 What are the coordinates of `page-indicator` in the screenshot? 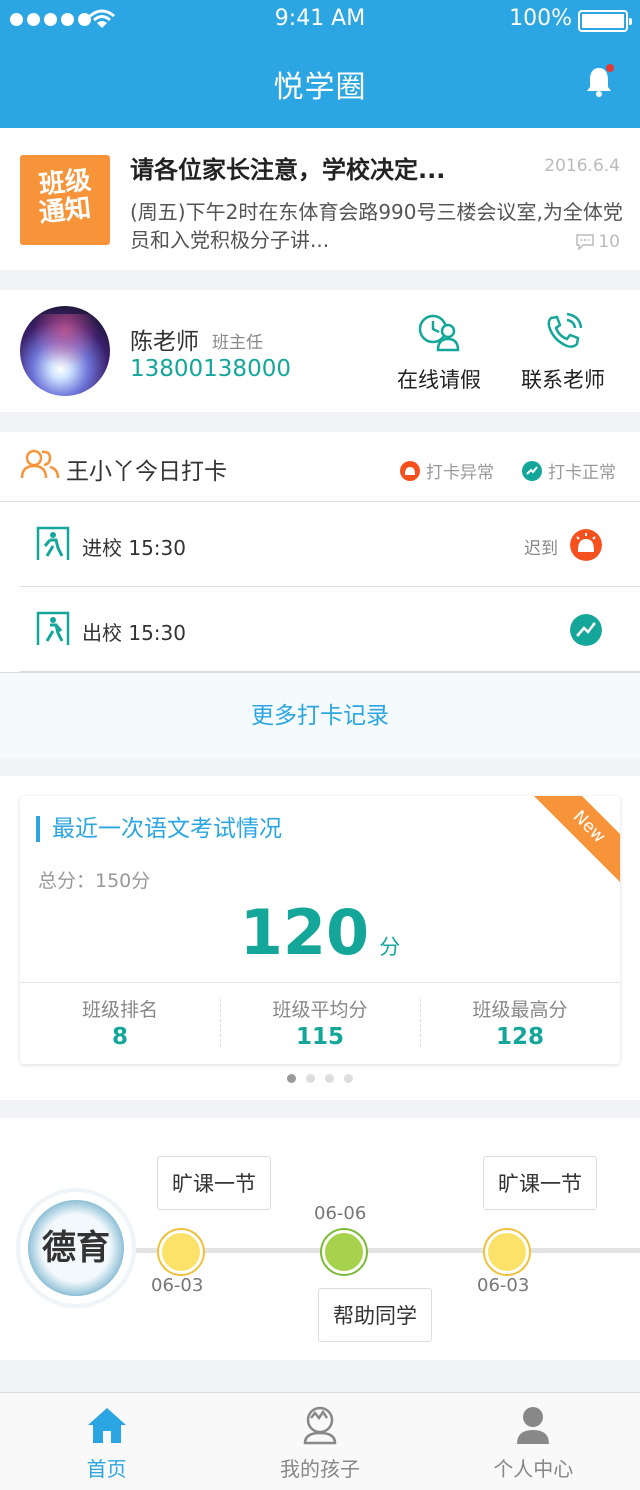 It's located at (320, 1078).